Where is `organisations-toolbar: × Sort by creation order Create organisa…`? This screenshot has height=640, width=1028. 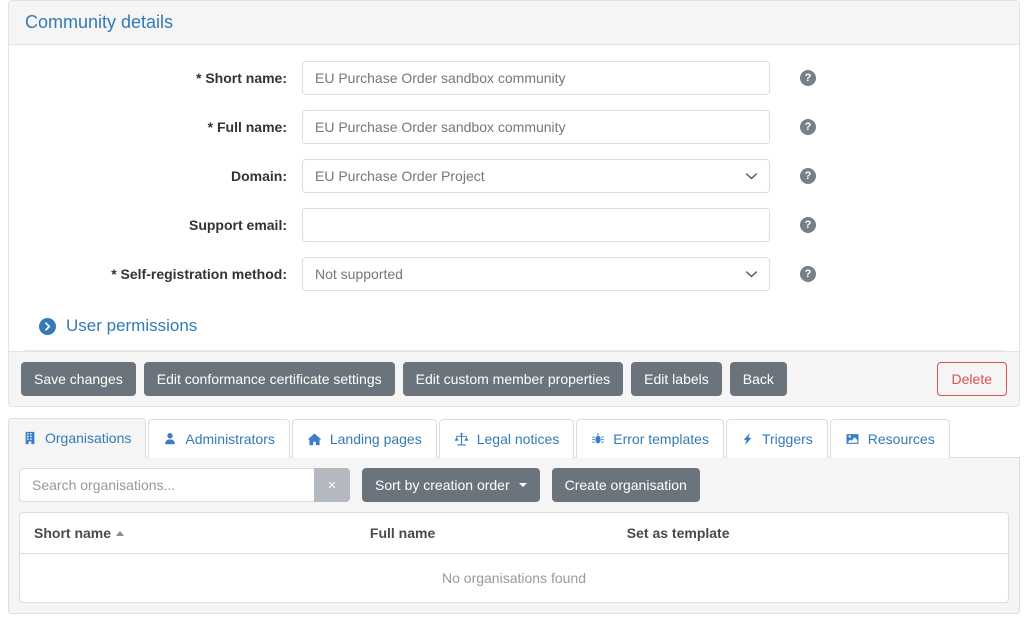
organisations-toolbar: × Sort by creation order Create organisa… is located at coordinates (514, 485).